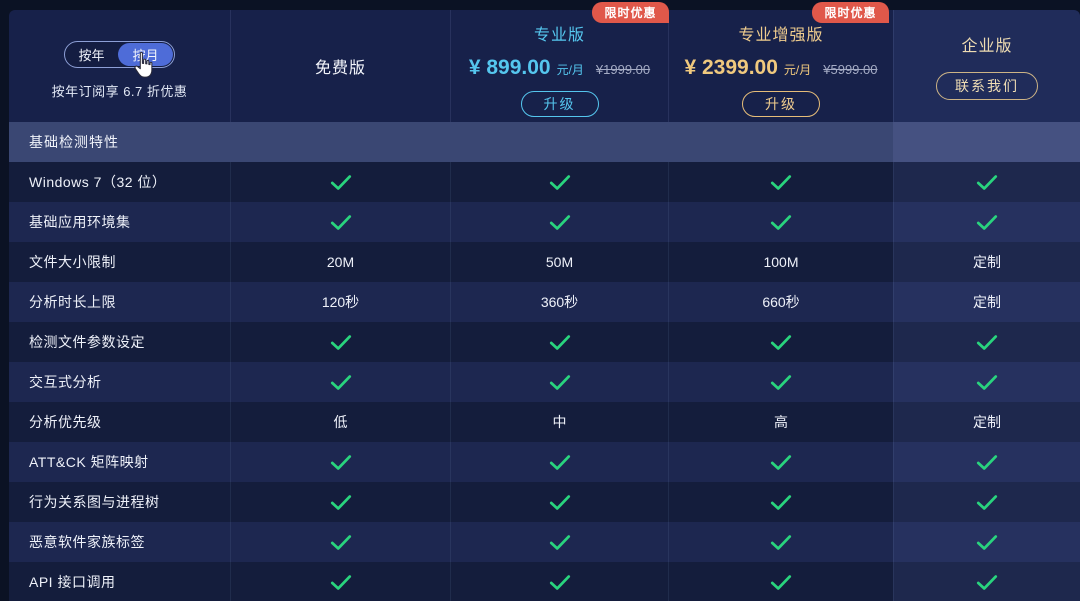 The height and width of the screenshot is (601, 1080). What do you see at coordinates (65, 382) in the screenshot?
I see `feature-name: 交互式分析` at bounding box center [65, 382].